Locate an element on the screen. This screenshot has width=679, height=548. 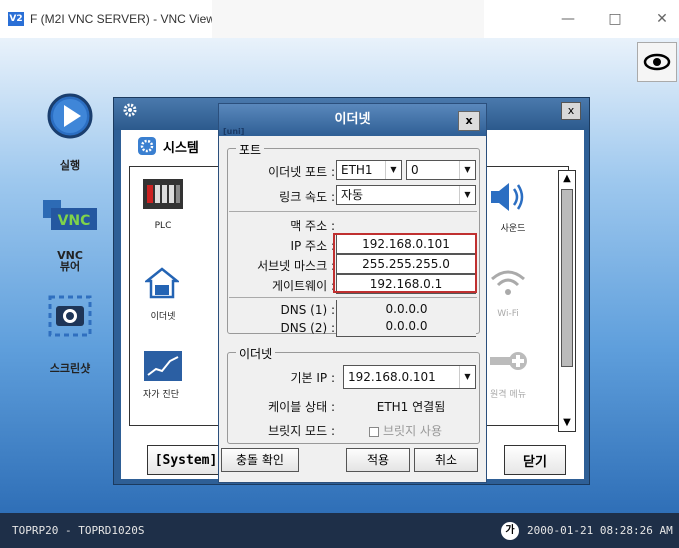
scroll-down-arrow-icon: ▼ is located at coordinates (567, 423).